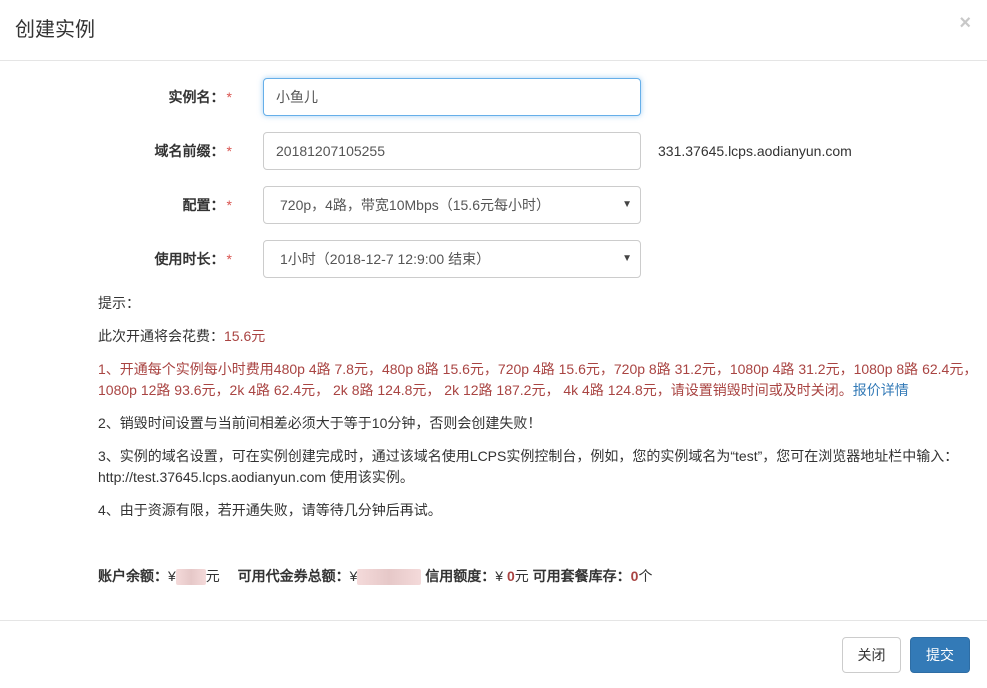 This screenshot has height=688, width=987. Describe the element at coordinates (55, 30) in the screenshot. I see `modal-title: 创建实例` at that location.